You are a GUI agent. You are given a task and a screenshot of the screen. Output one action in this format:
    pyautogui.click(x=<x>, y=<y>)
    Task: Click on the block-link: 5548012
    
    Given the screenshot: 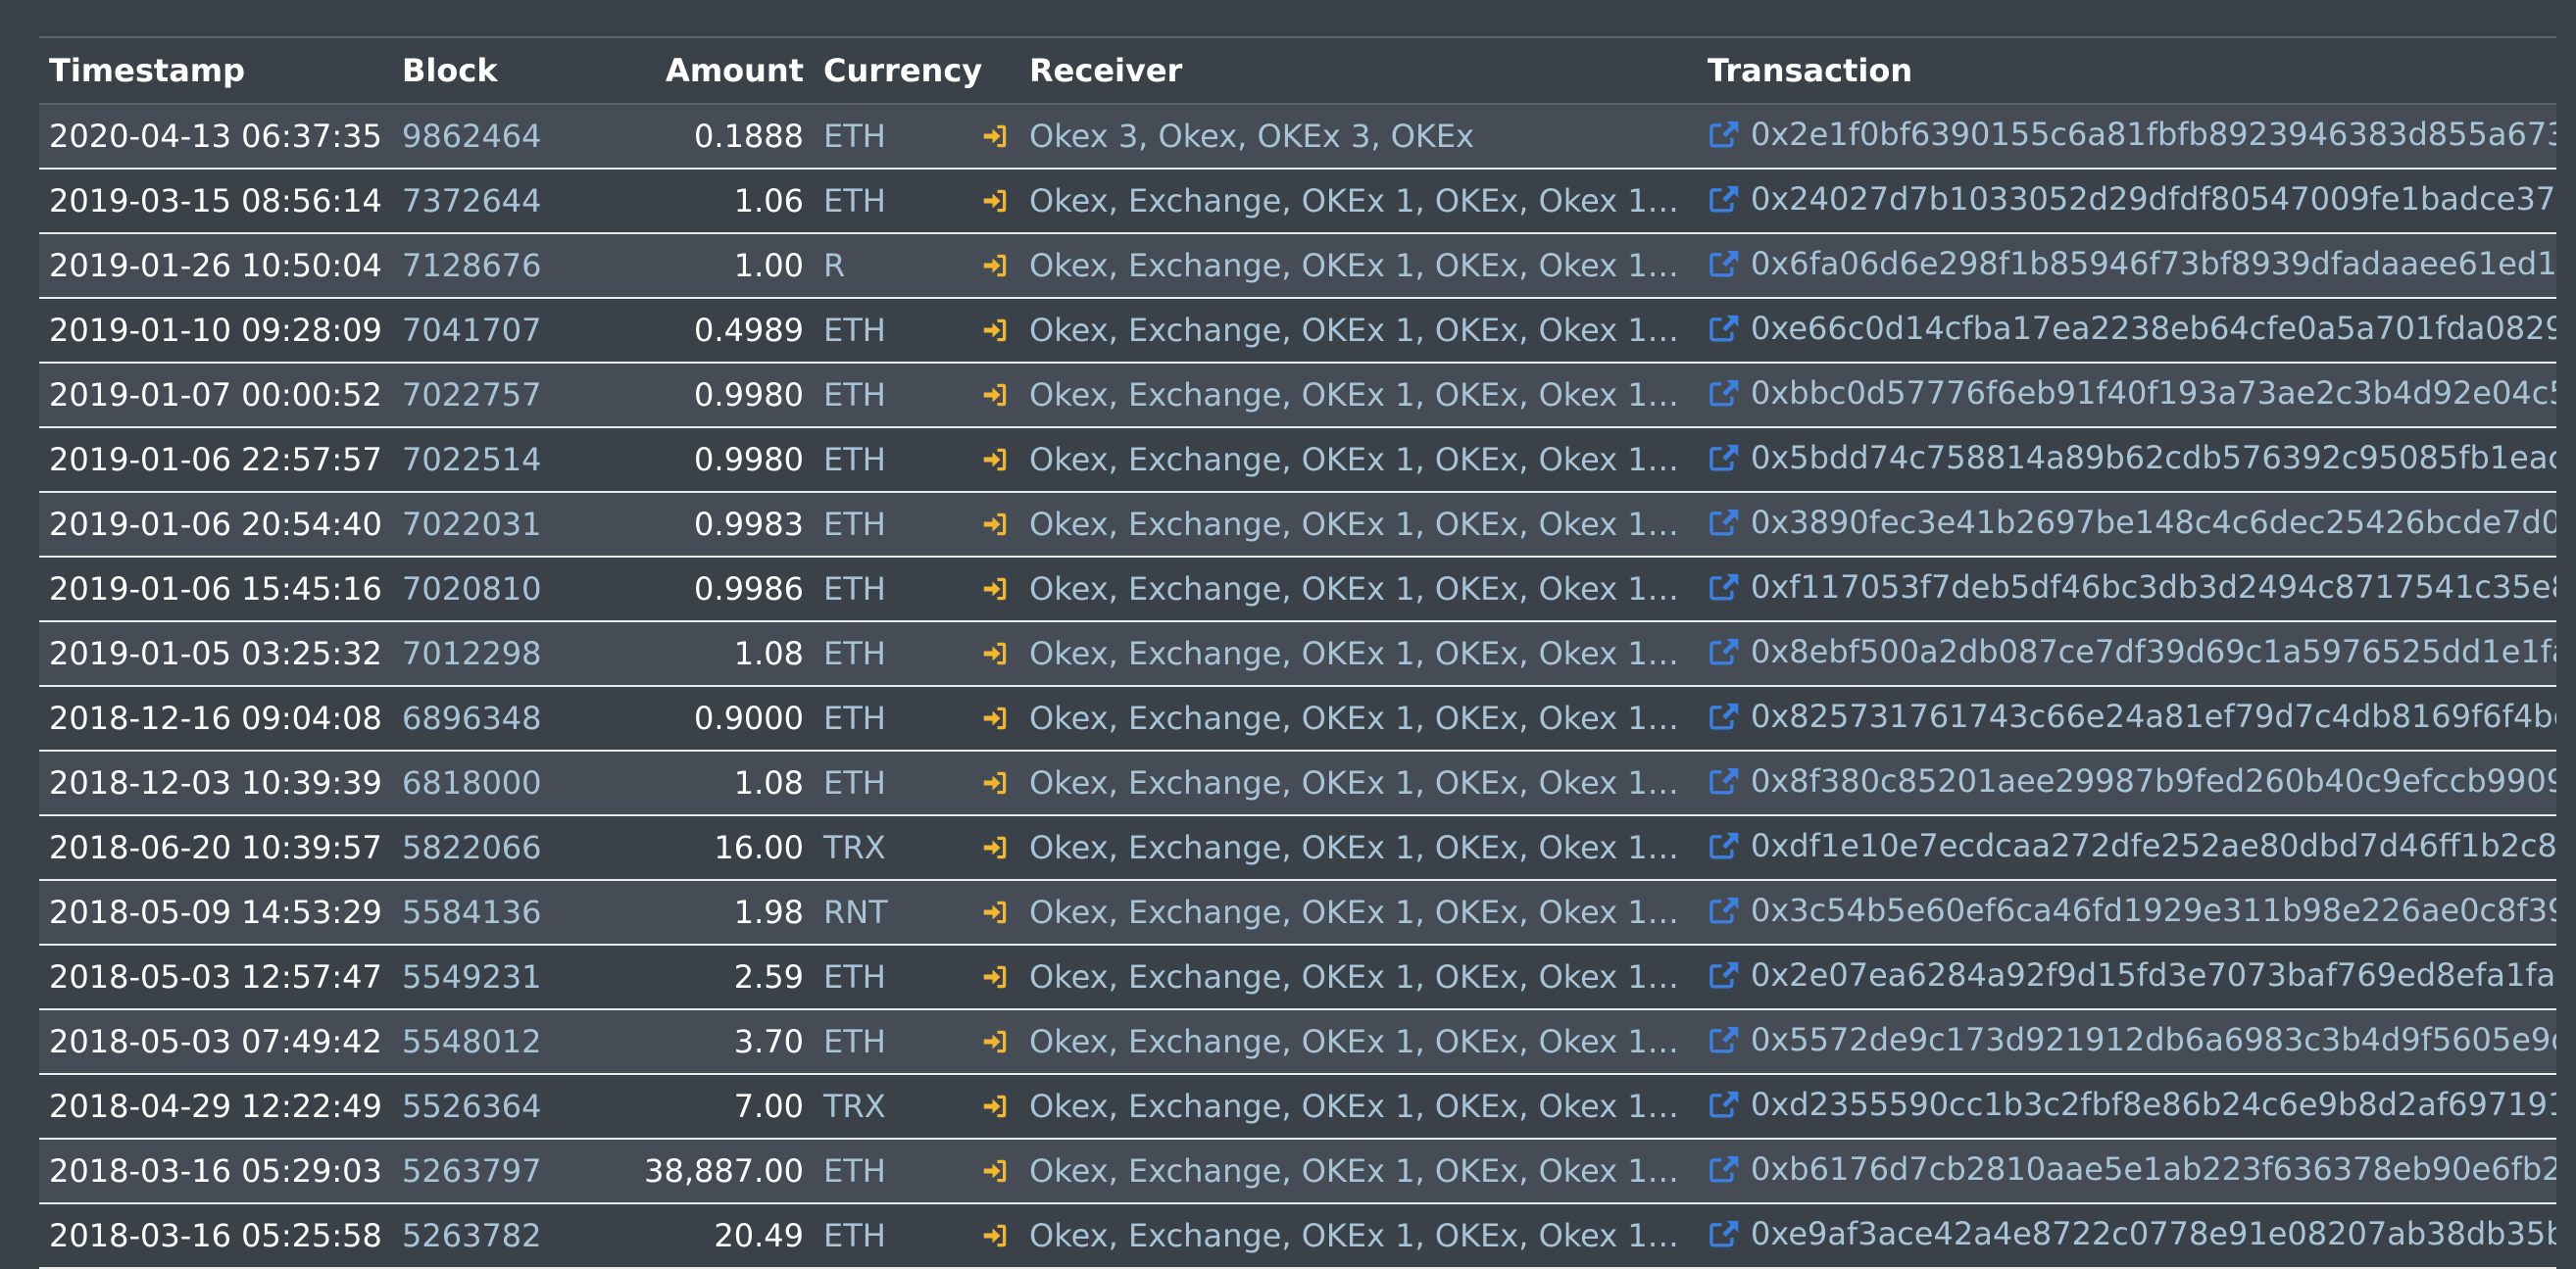 What is the action you would take?
    pyautogui.click(x=472, y=1041)
    